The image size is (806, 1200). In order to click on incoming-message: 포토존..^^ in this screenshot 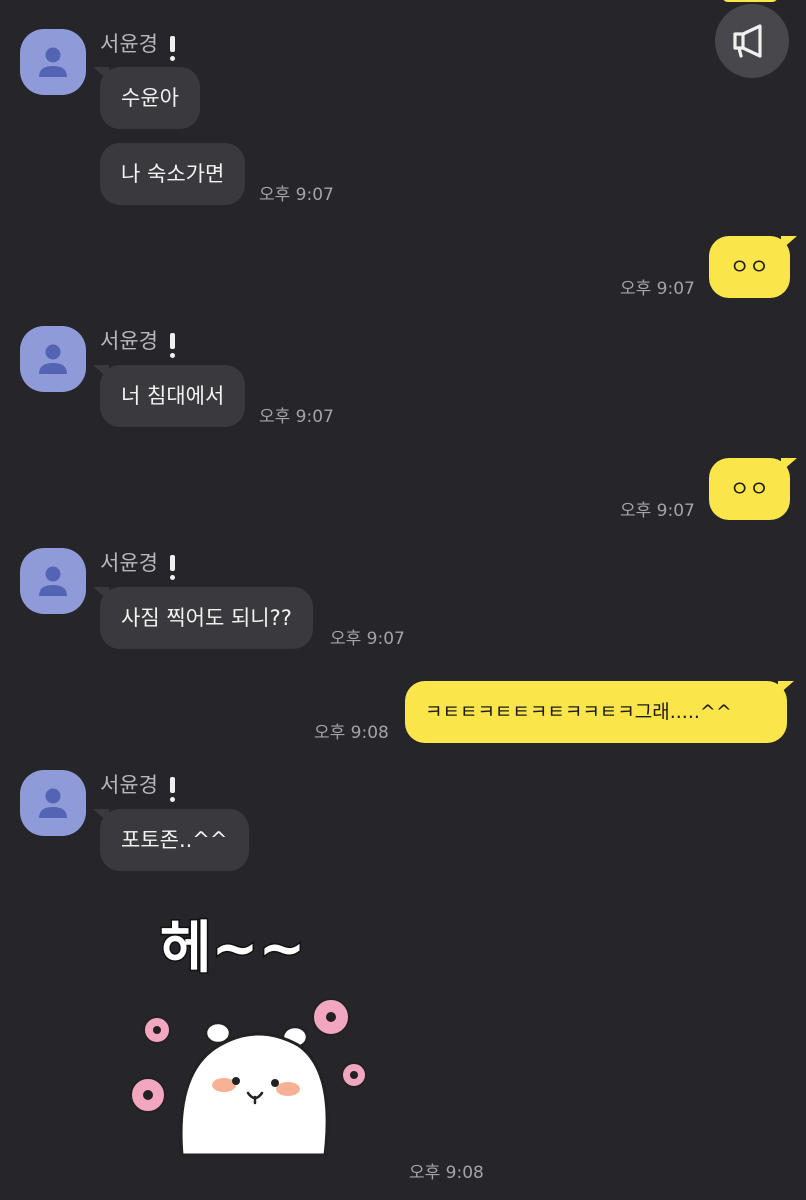, I will do `click(171, 840)`.